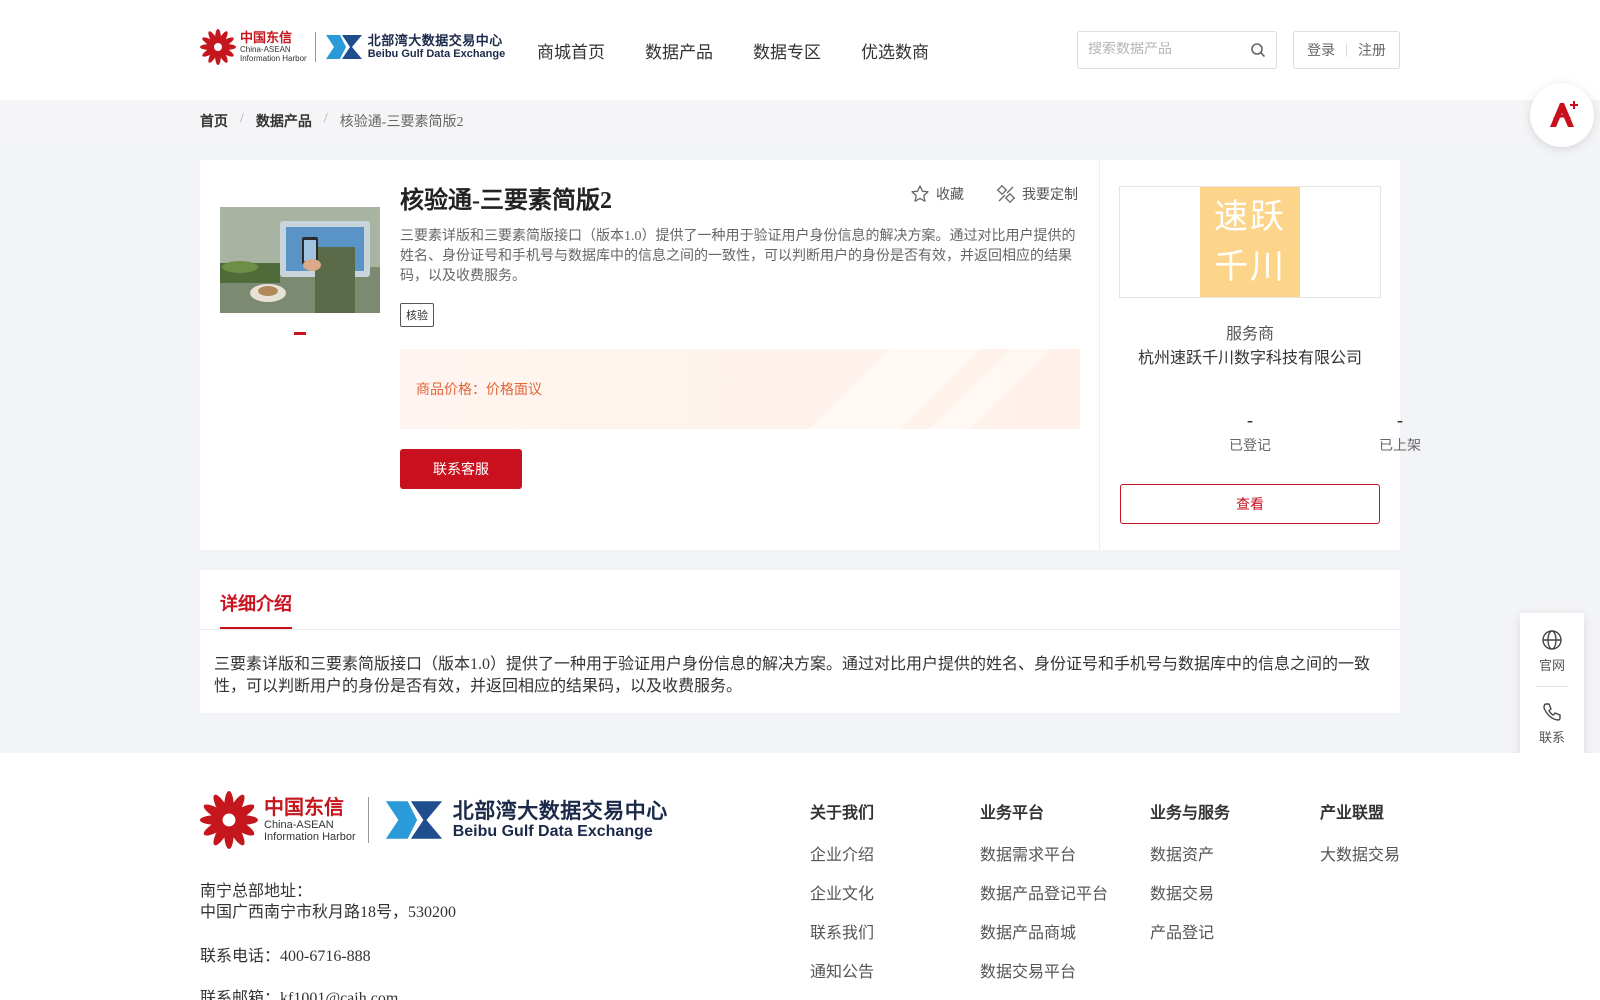  Describe the element at coordinates (1360, 860) in the screenshot. I see `footer-link: 大数据交易` at that location.